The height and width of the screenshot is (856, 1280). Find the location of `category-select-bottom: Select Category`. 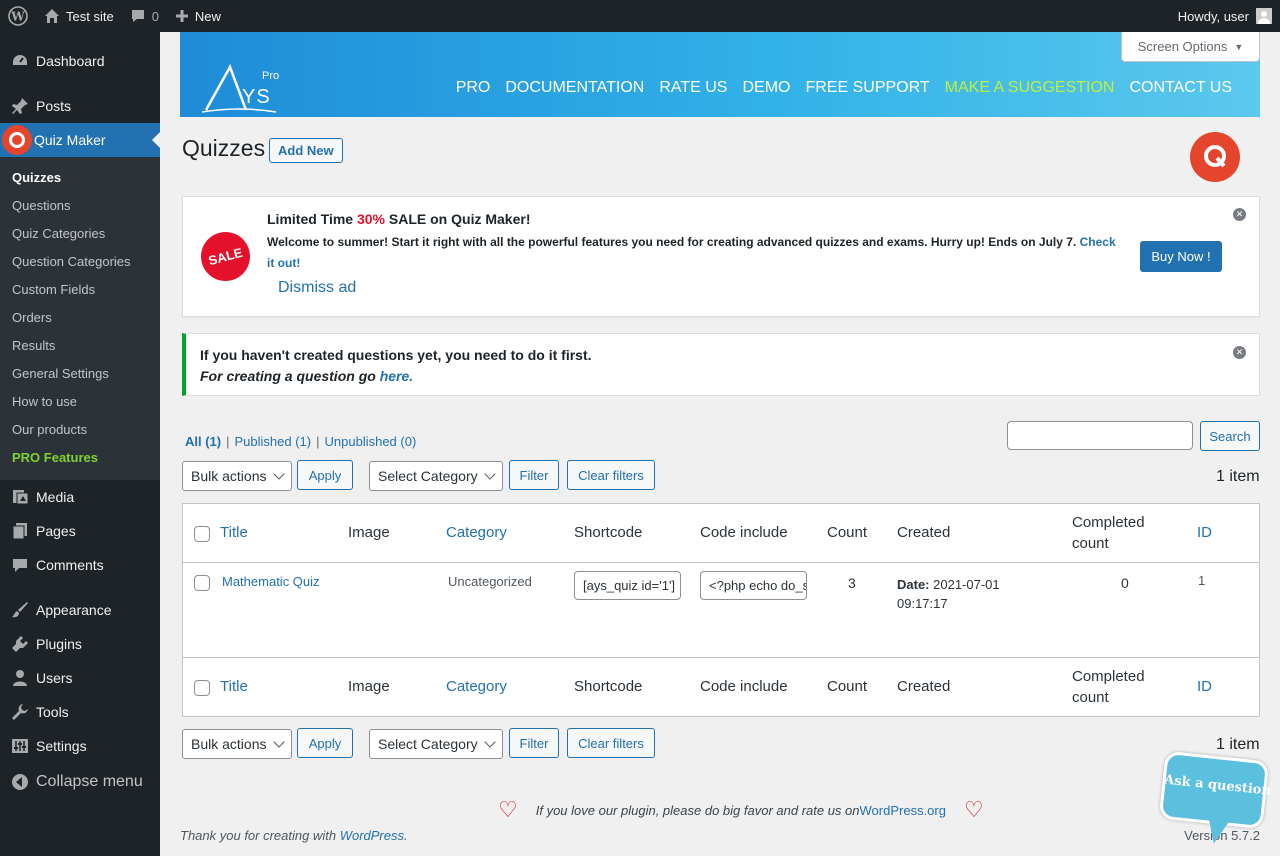

category-select-bottom: Select Category is located at coordinates (436, 744).